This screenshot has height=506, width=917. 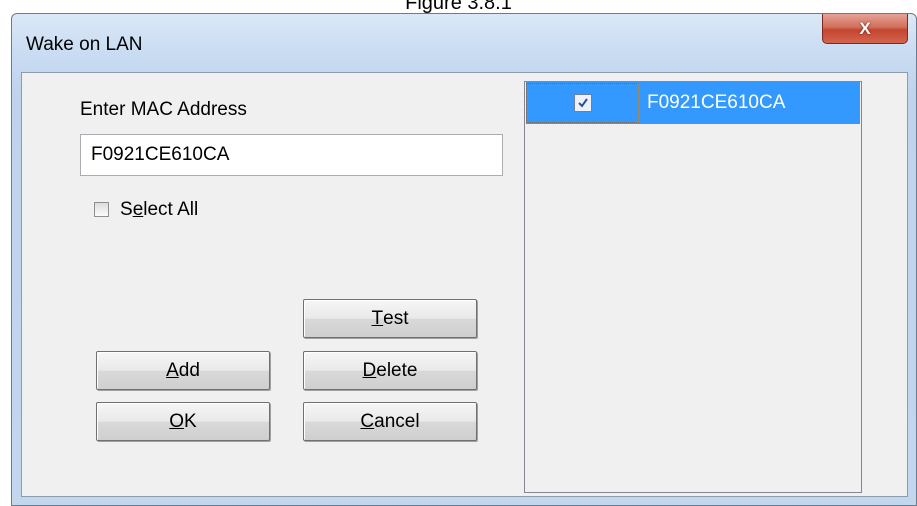 I want to click on delete-button: Delete, so click(x=390, y=370).